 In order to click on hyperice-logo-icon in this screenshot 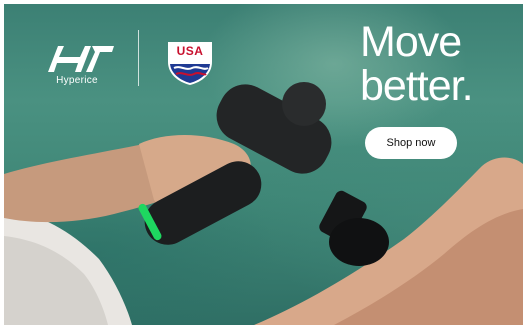, I will do `click(81, 59)`.